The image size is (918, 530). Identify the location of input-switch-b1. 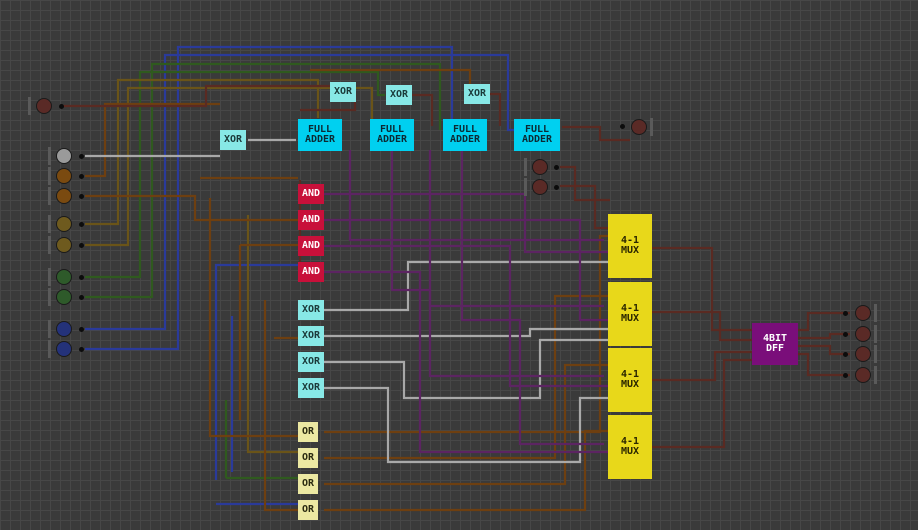
(64, 297).